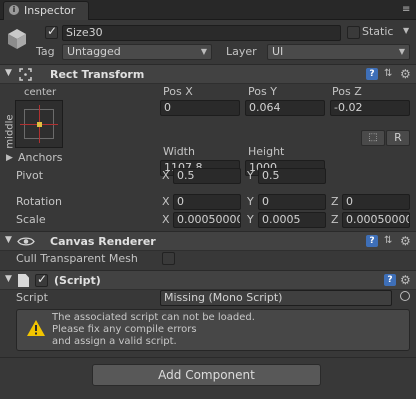 This screenshot has height=399, width=416. Describe the element at coordinates (278, 51) in the screenshot. I see `layer-value: UI` at that location.